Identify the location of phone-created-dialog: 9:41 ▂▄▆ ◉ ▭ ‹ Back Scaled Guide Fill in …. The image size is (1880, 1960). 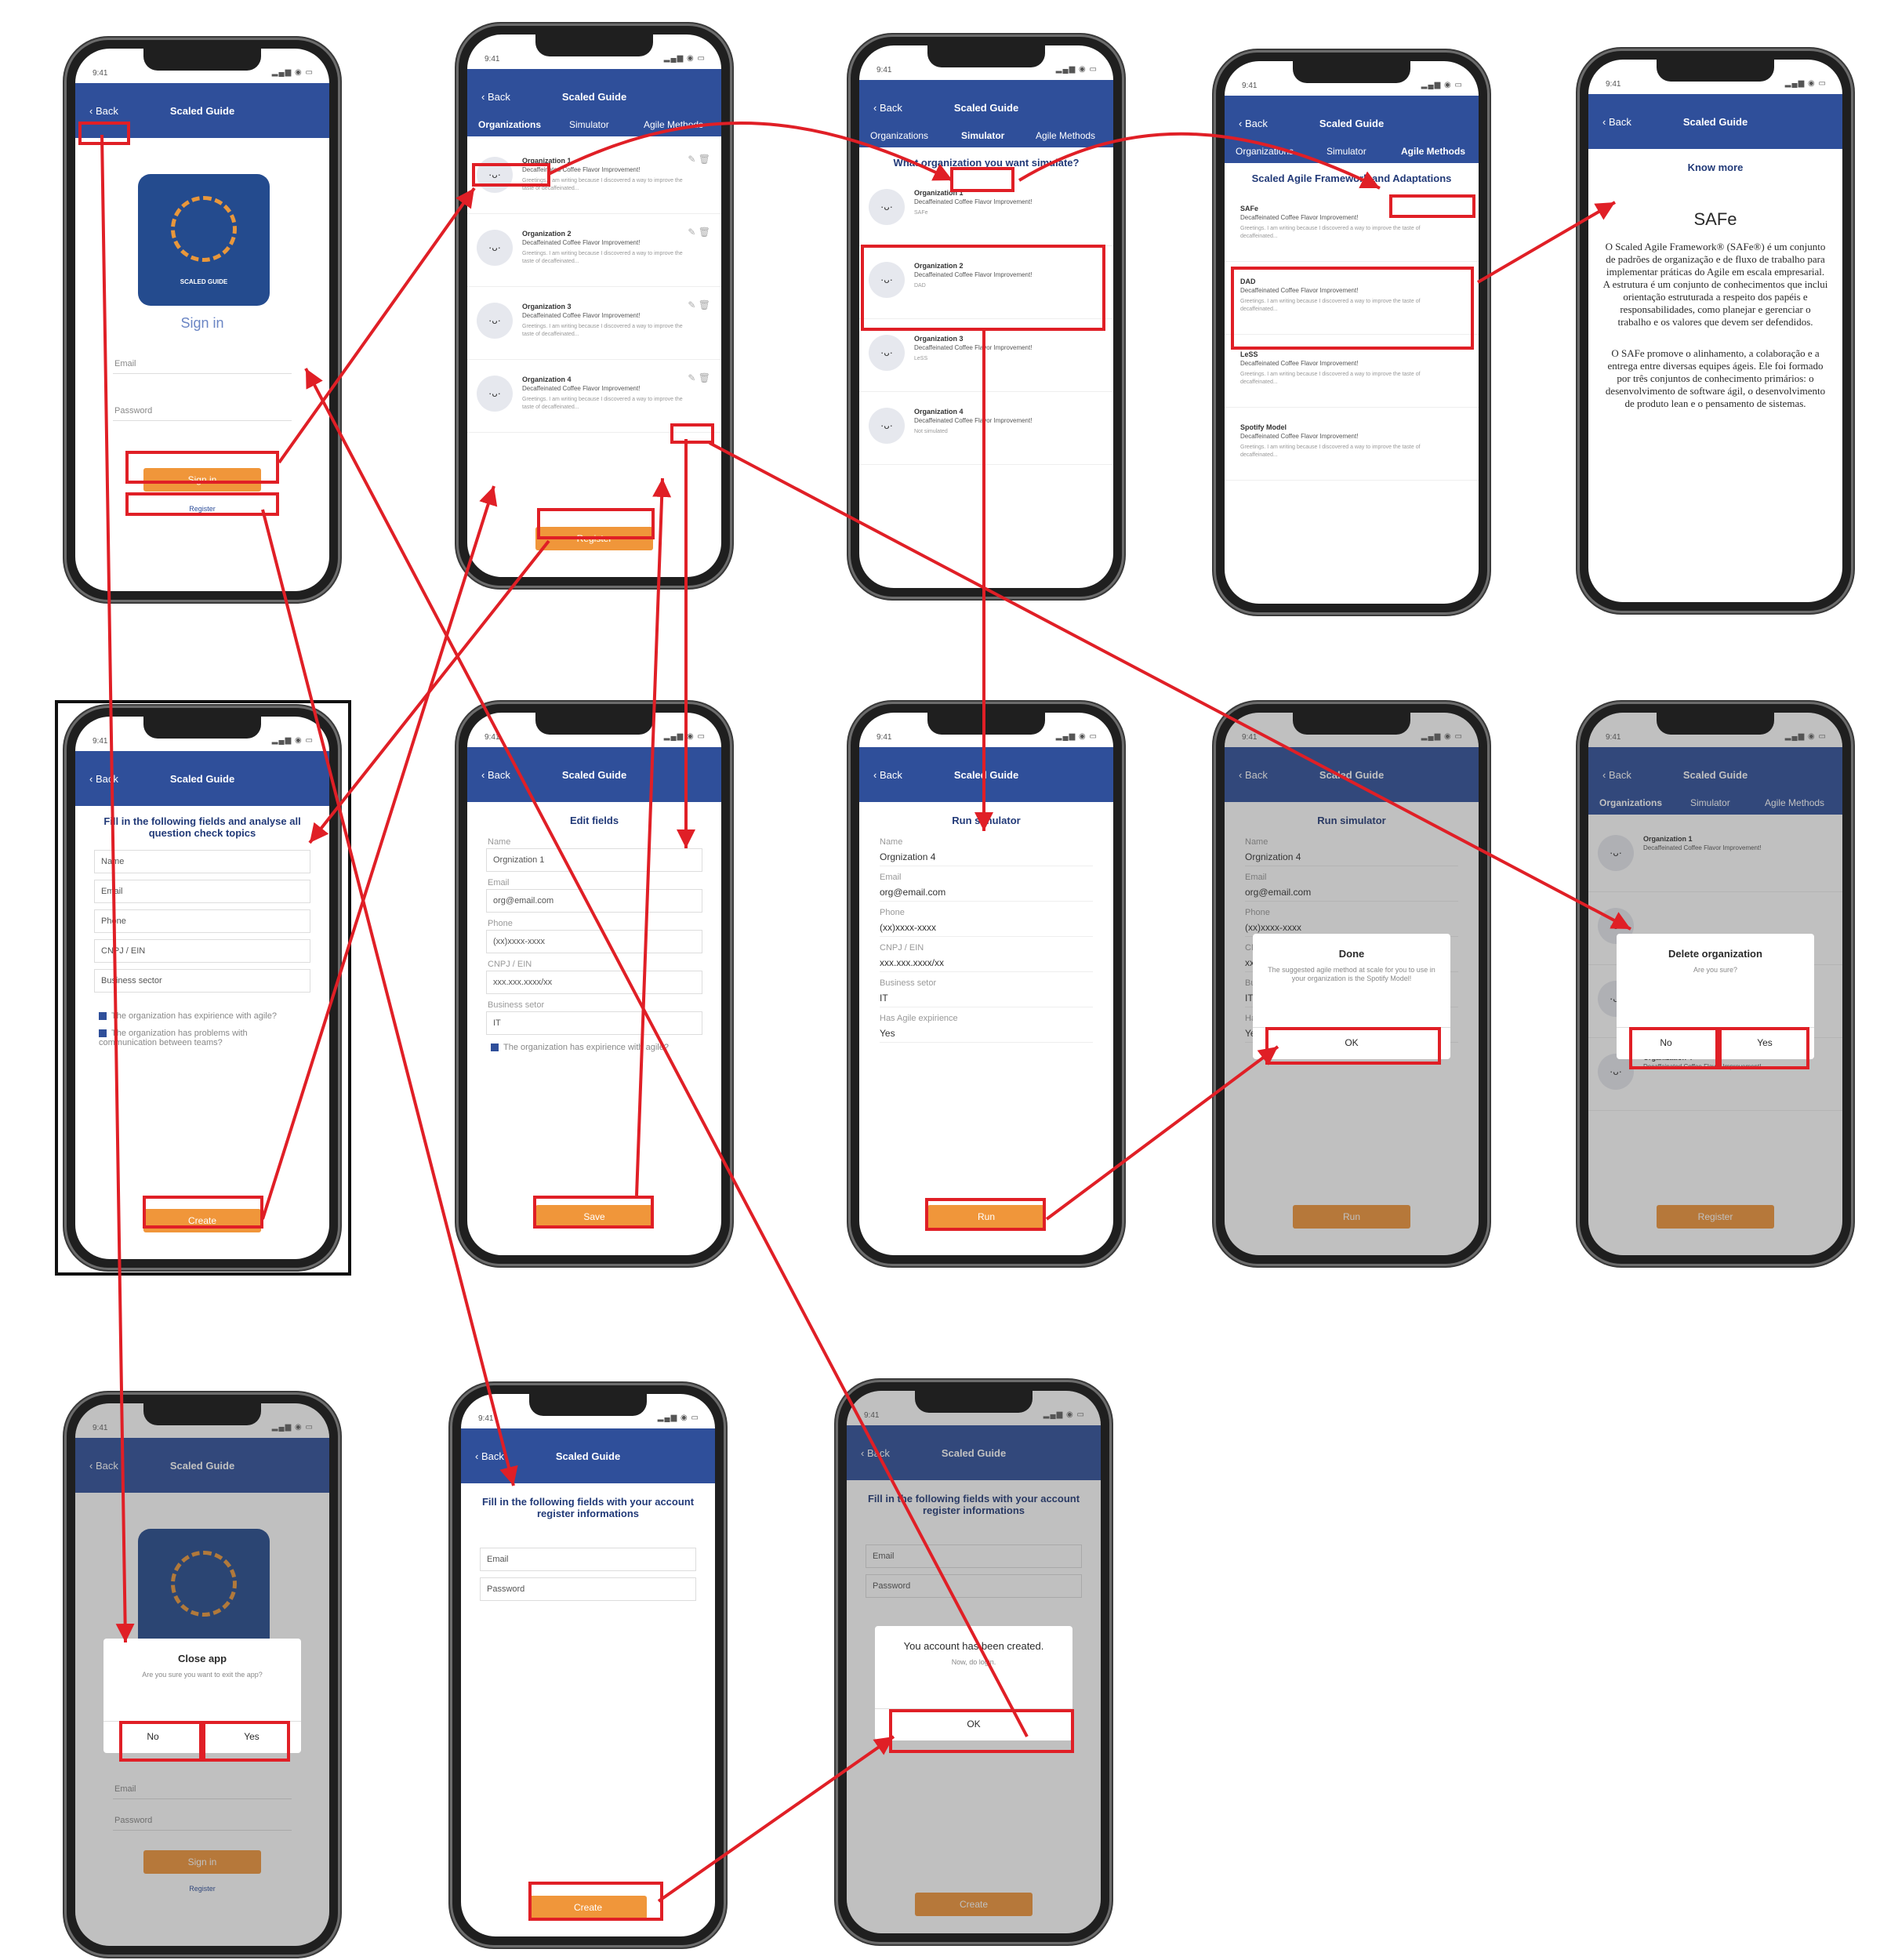
(974, 1662).